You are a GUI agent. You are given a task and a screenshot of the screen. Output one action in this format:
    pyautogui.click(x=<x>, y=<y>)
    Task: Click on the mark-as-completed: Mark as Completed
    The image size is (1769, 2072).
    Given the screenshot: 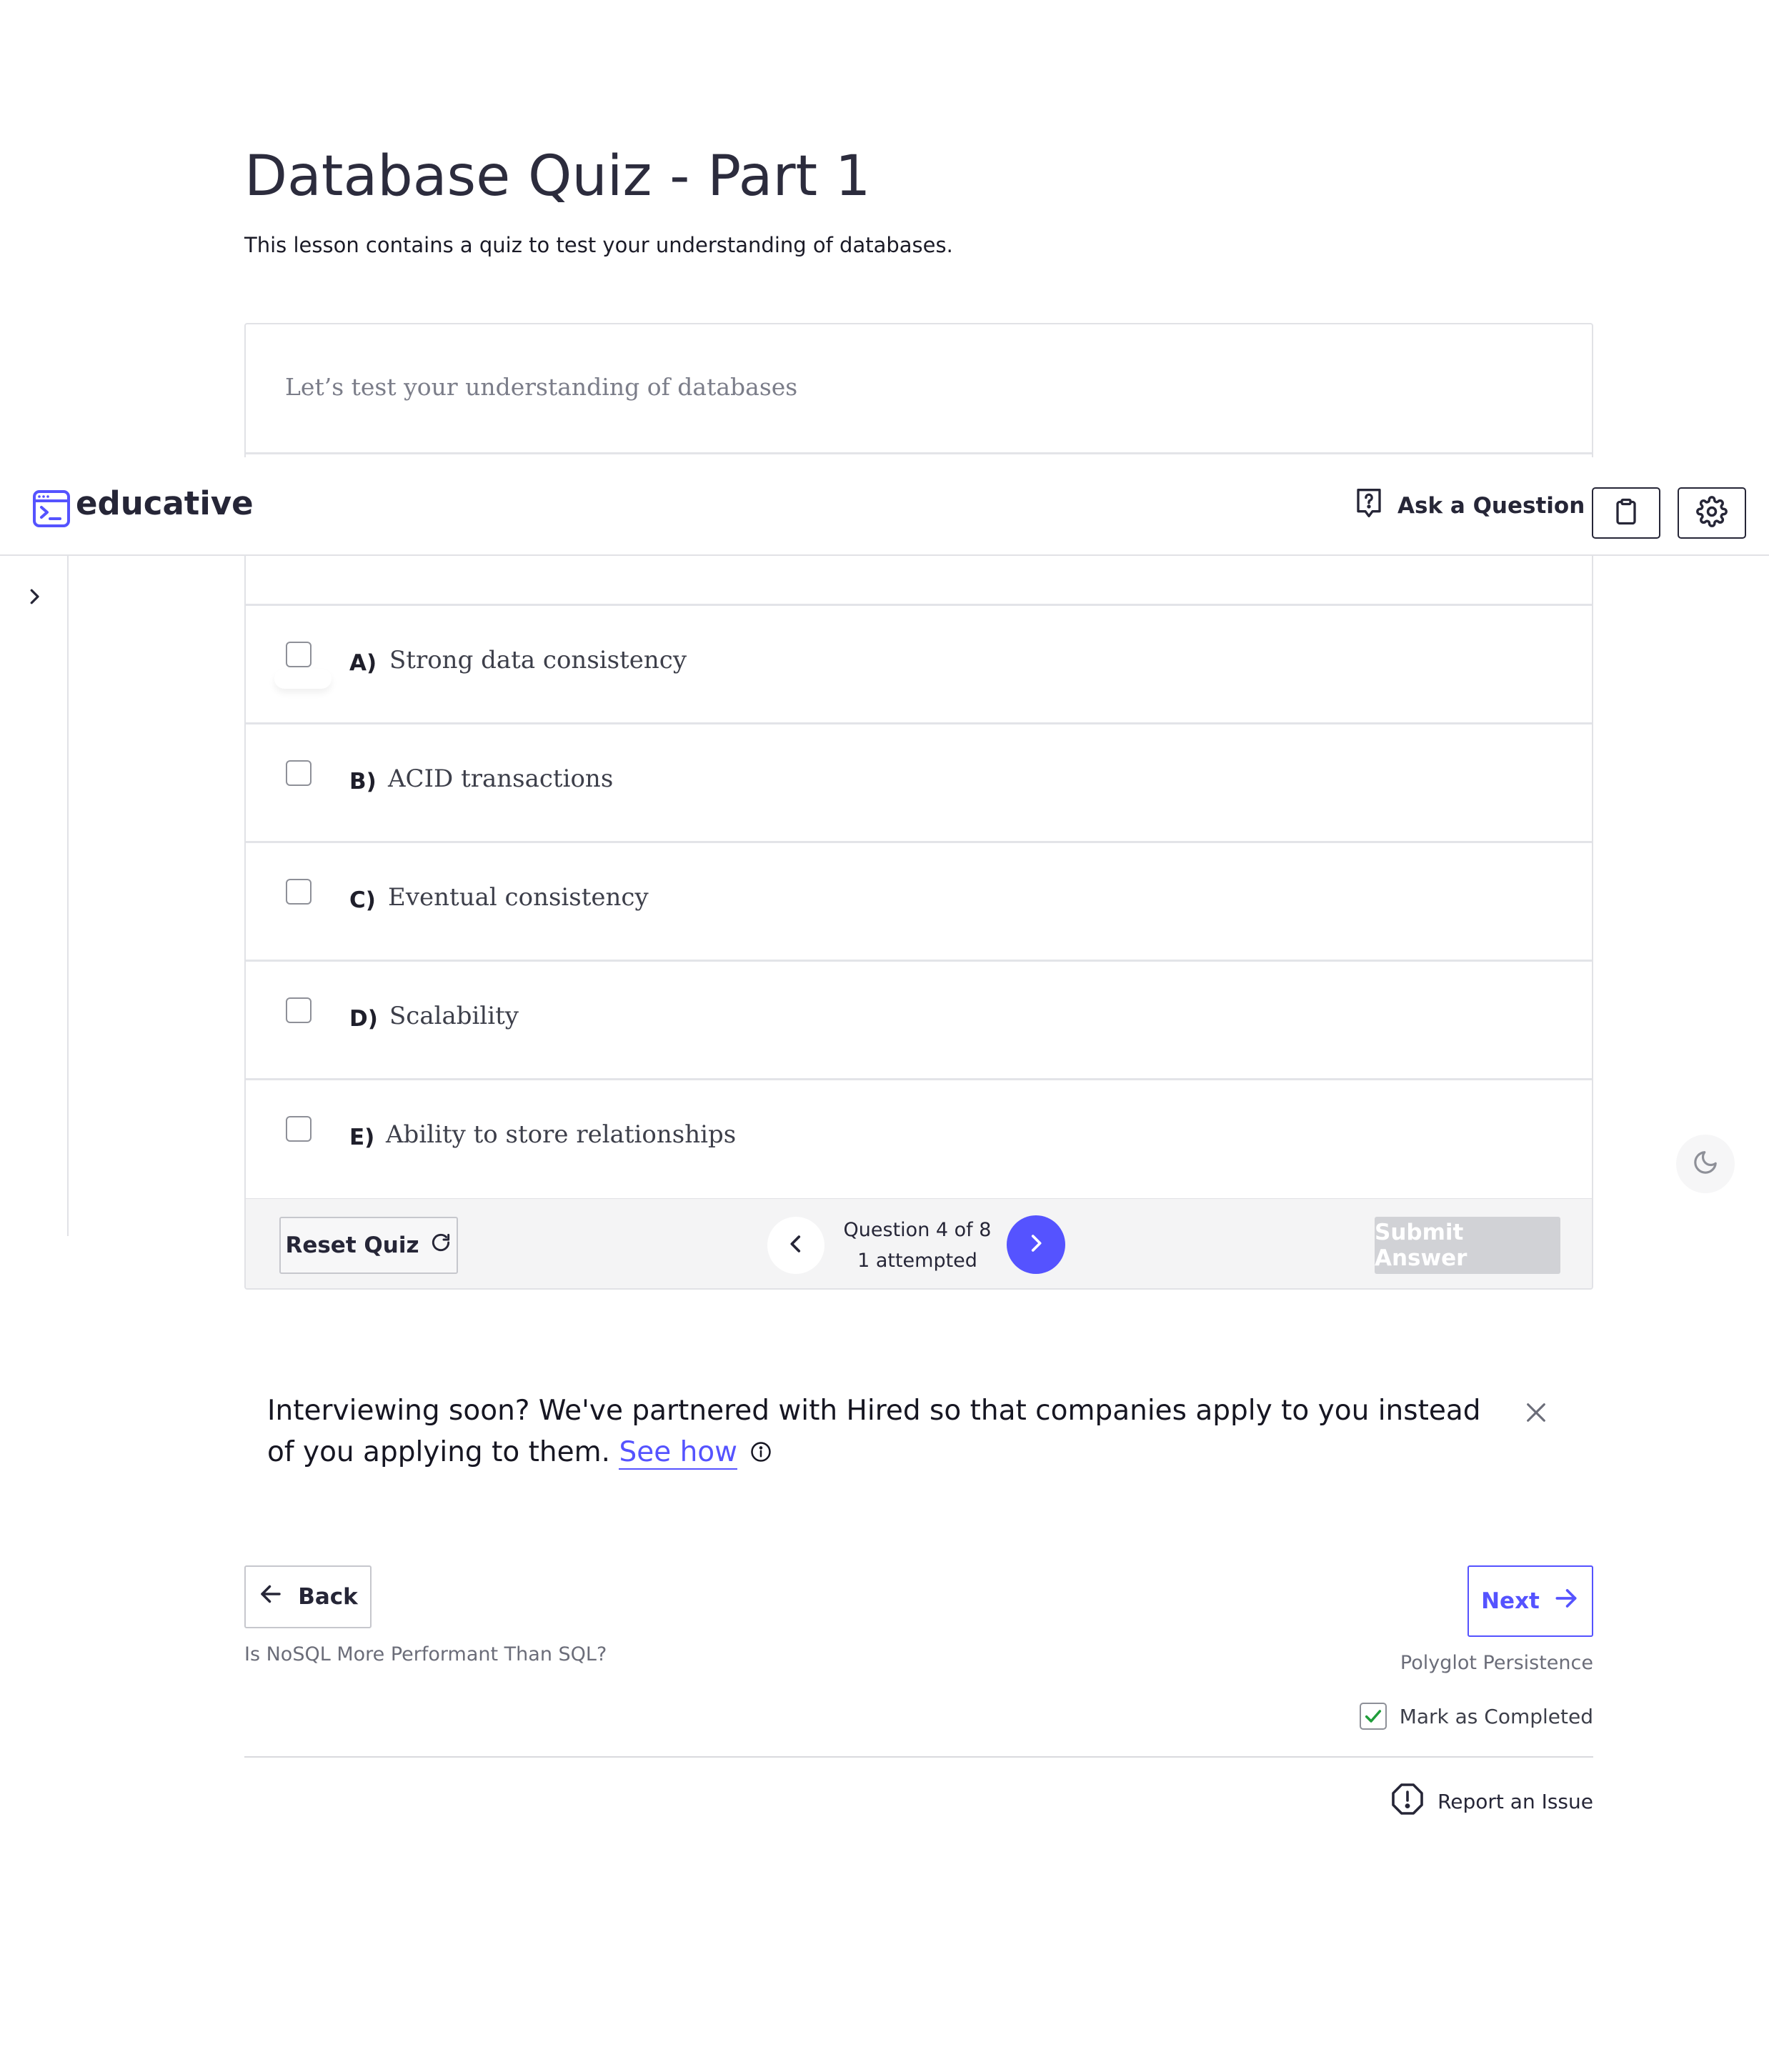 What is the action you would take?
    pyautogui.click(x=1476, y=1716)
    